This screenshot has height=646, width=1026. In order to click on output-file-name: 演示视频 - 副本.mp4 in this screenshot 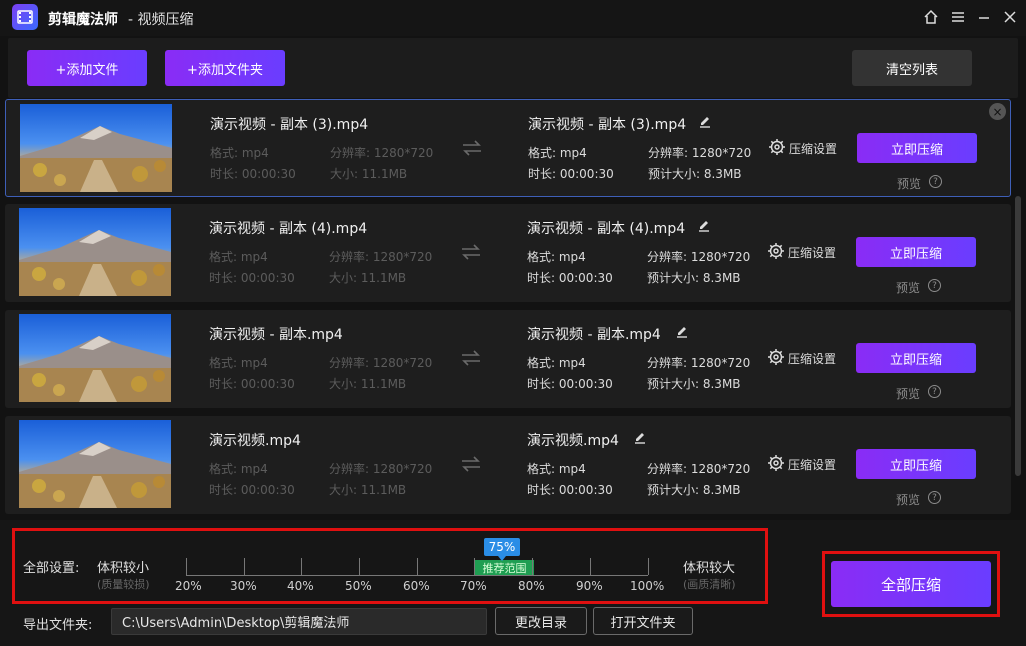, I will do `click(594, 335)`.